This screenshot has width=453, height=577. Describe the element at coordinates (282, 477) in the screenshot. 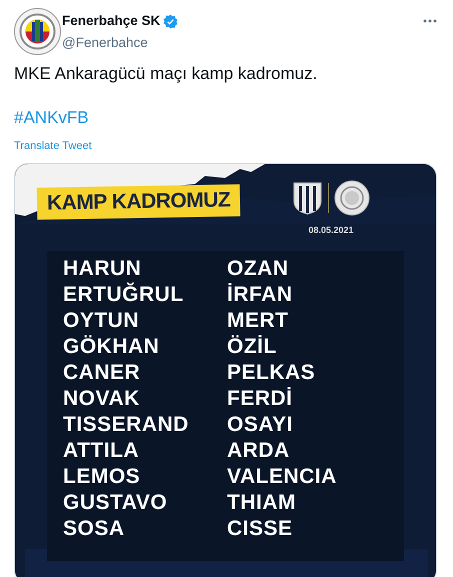

I see `player-name: VALENCIA` at that location.